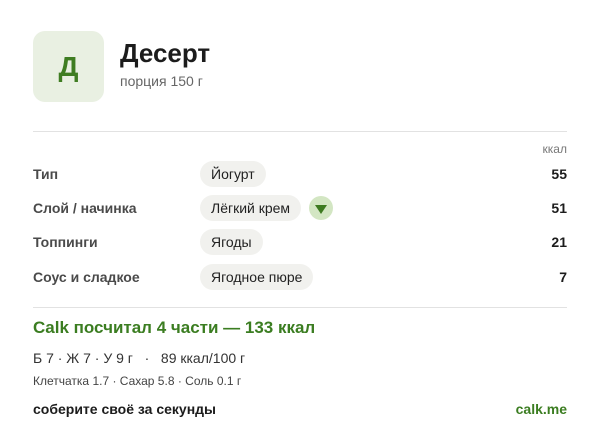  Describe the element at coordinates (231, 242) in the screenshot. I see `toppings-chip: Ягоды` at that location.